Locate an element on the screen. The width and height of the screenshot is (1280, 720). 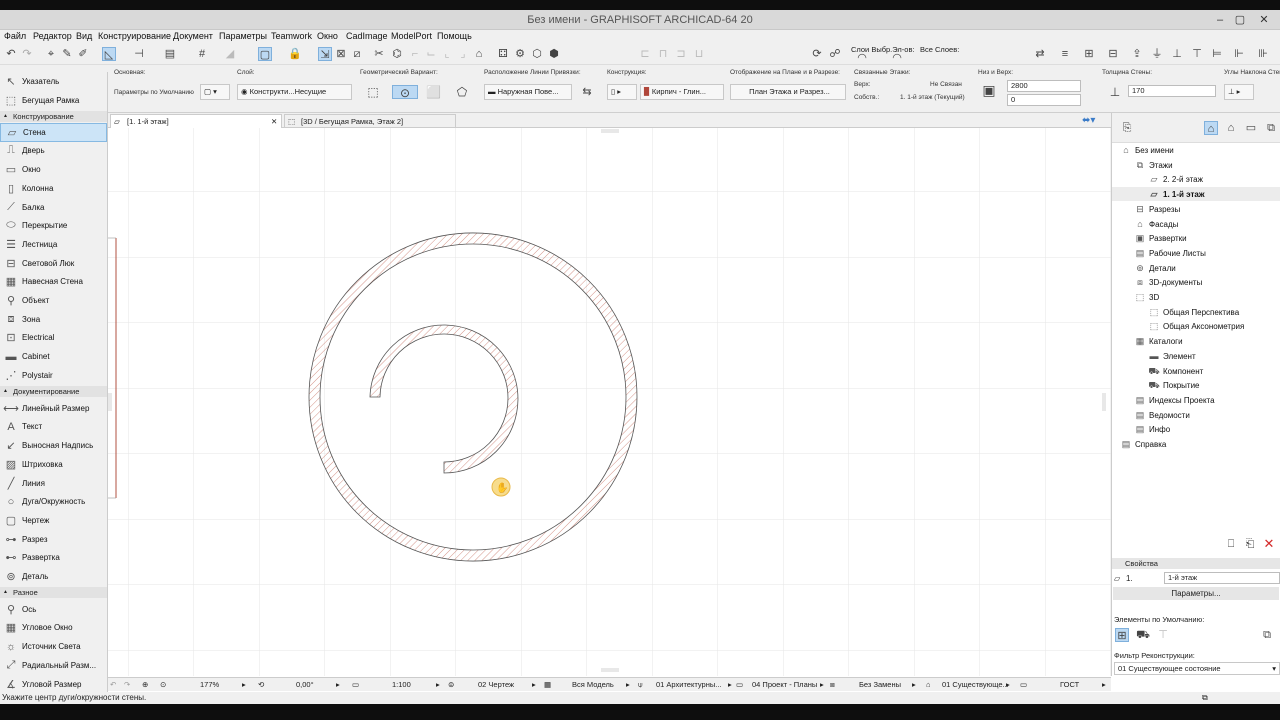
magic-wand-icon: ⇲ is located at coordinates (325, 54).